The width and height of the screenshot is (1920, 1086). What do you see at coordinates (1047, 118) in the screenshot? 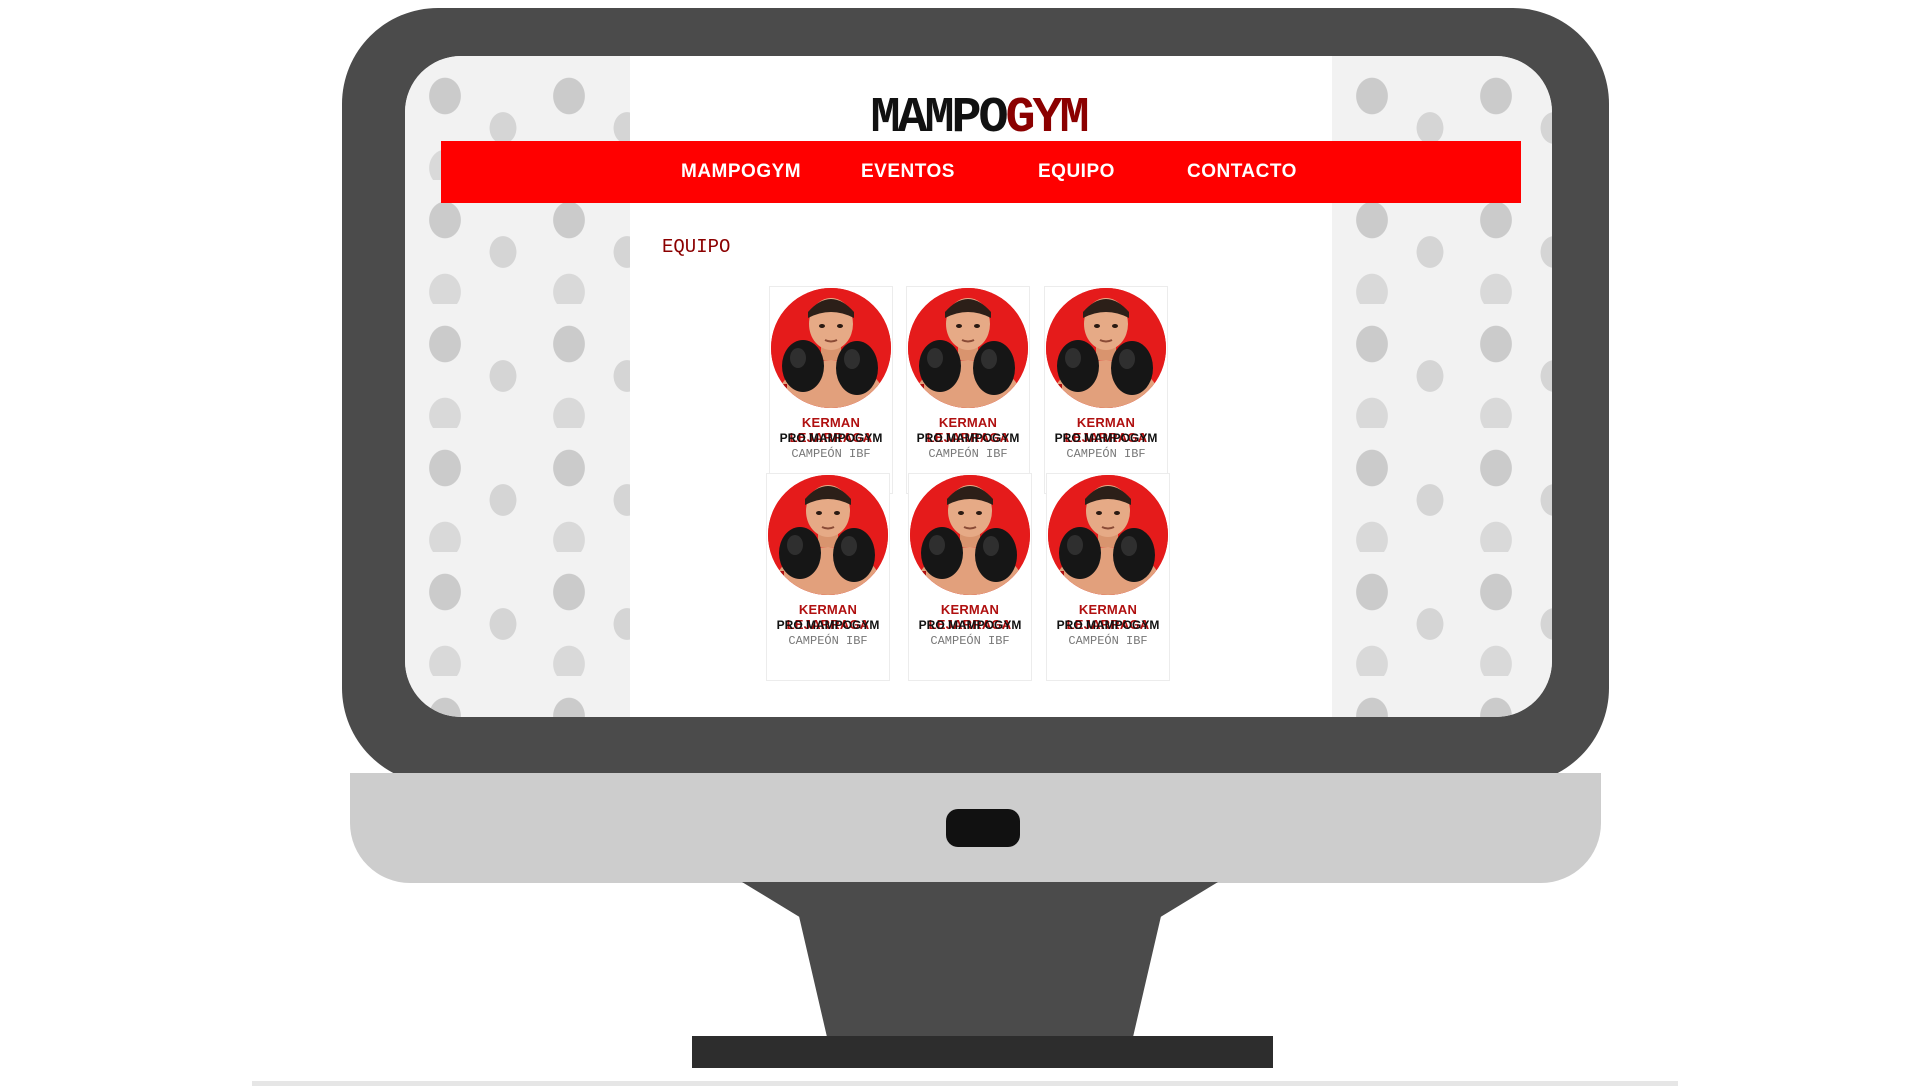
I see `logo-accent-text: GYM` at bounding box center [1047, 118].